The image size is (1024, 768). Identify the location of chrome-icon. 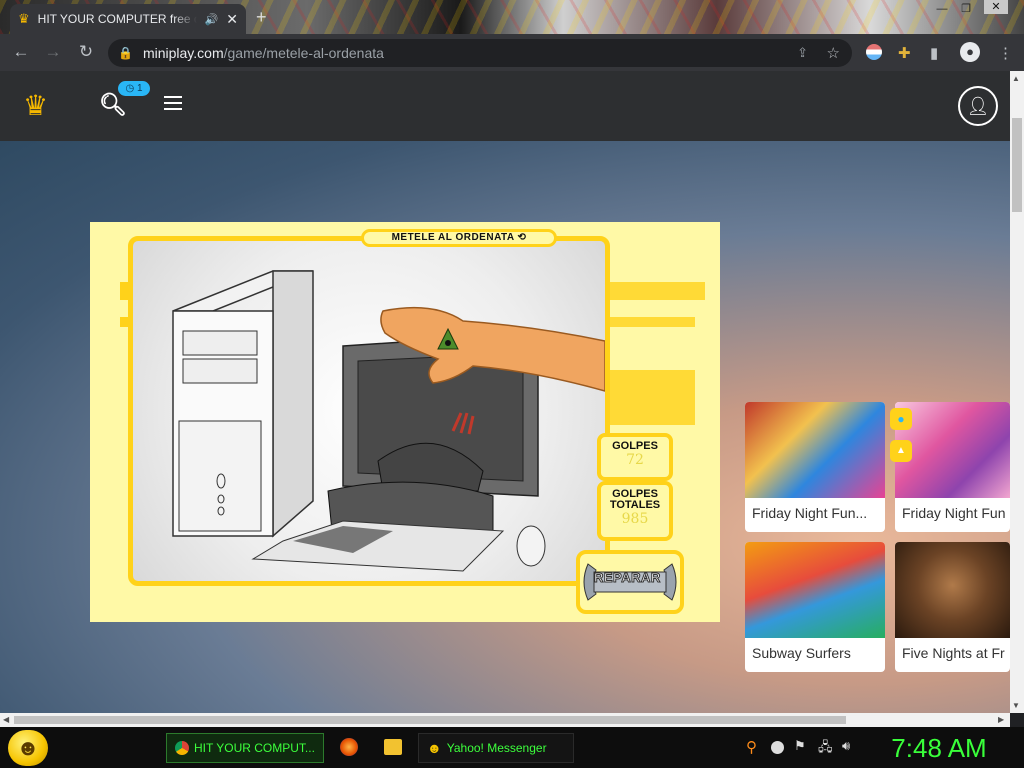
(182, 748).